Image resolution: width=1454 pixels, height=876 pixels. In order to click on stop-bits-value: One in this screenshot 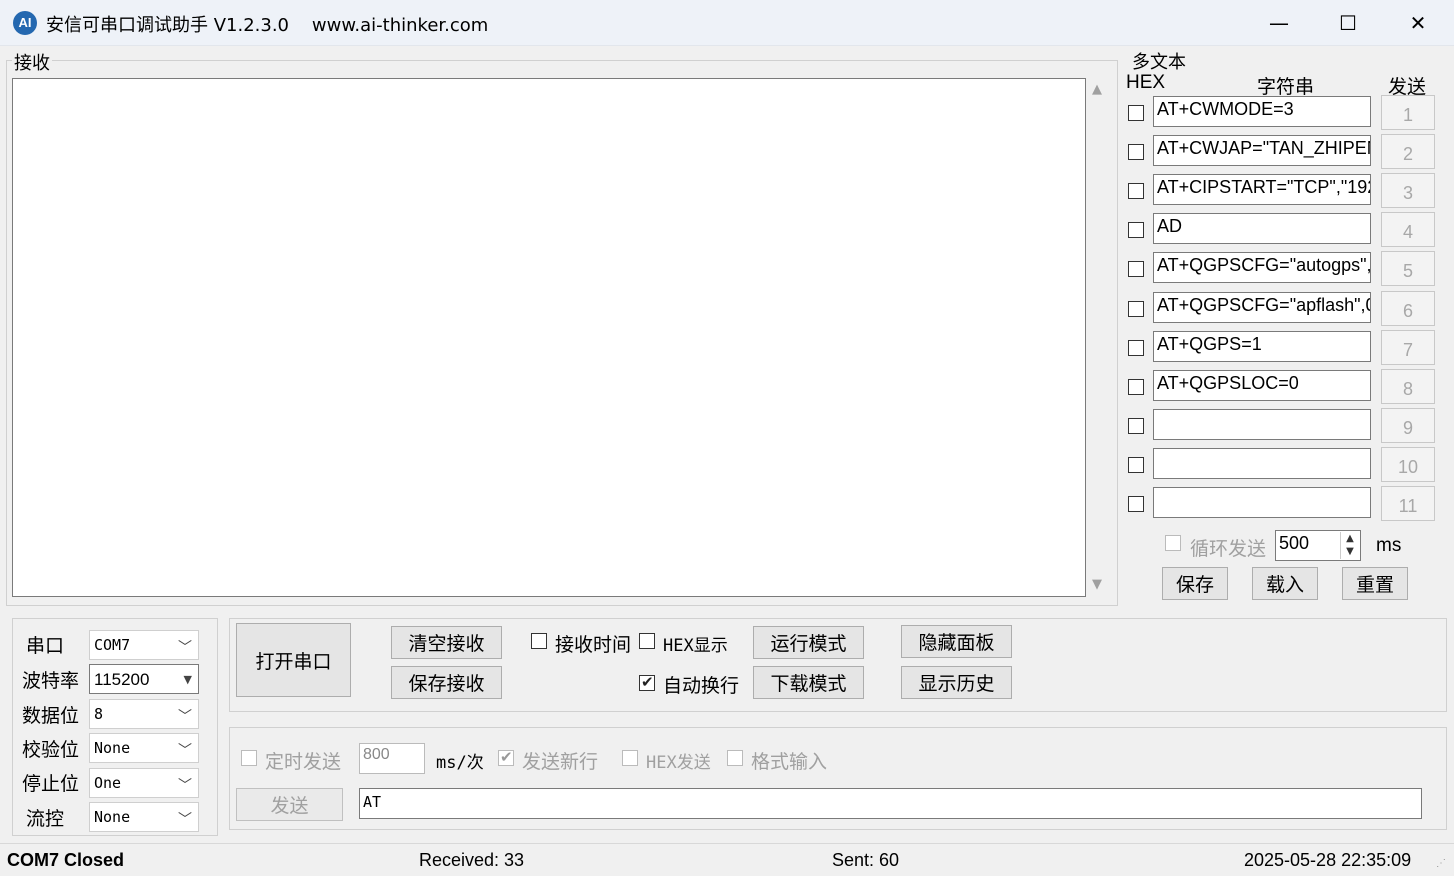, I will do `click(108, 783)`.